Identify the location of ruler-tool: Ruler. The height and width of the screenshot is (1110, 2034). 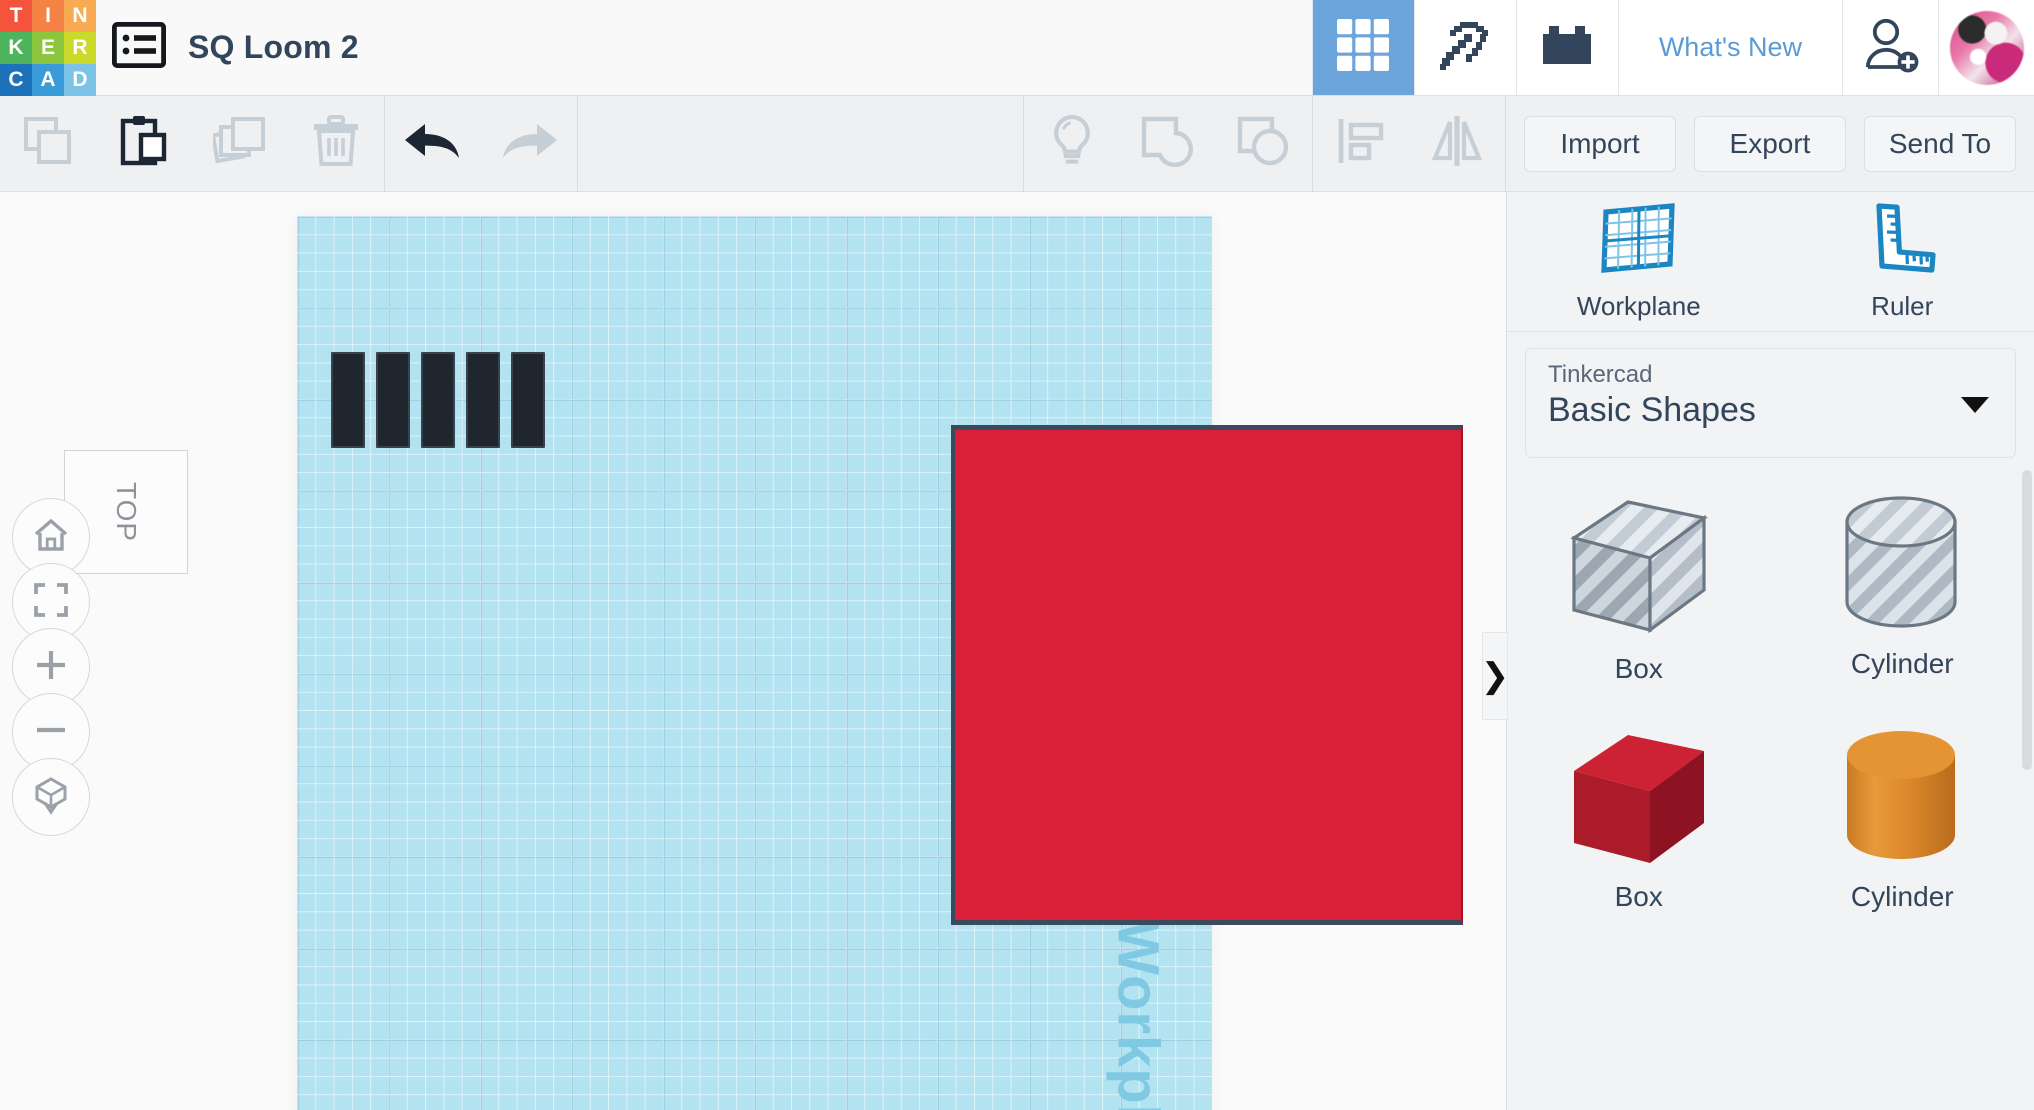
(1902, 261).